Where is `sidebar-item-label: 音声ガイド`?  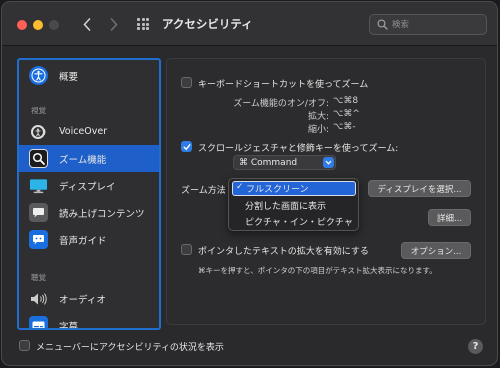
sidebar-item-label: 音声ガイド is located at coordinates (83, 241).